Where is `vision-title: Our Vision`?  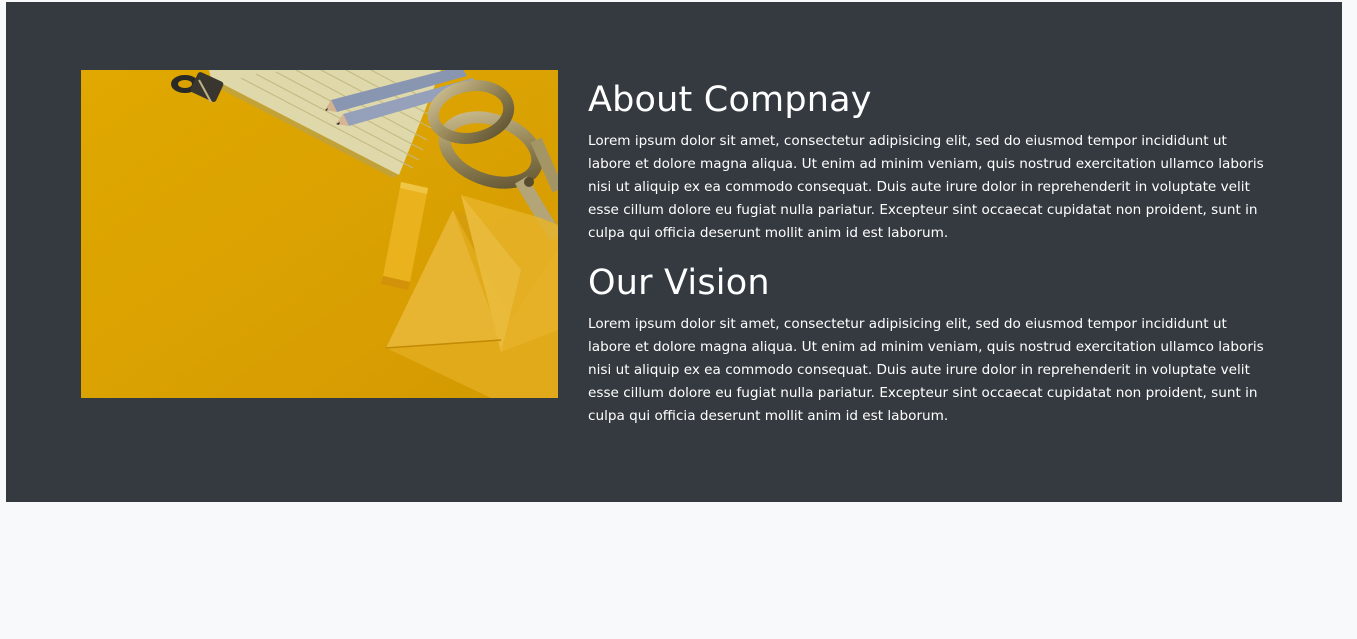
vision-title: Our Vision is located at coordinates (679, 283).